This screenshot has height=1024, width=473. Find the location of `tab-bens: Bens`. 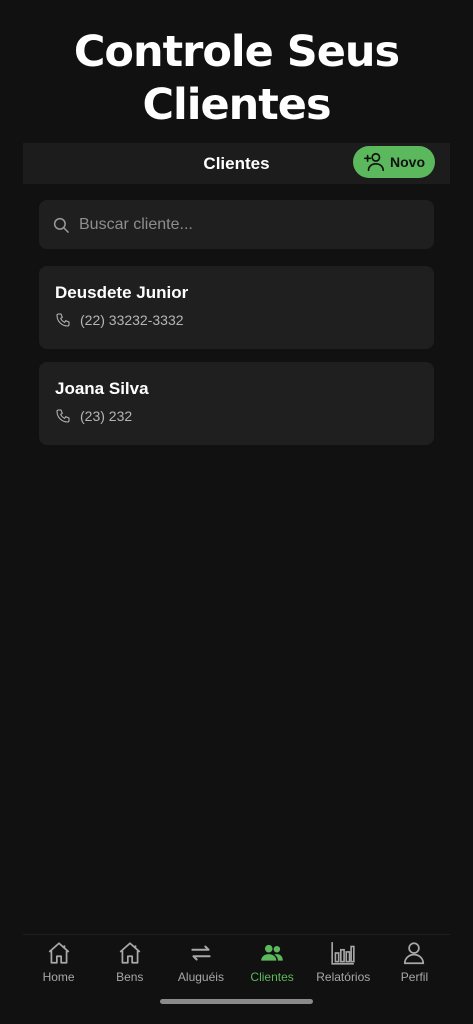

tab-bens: Bens is located at coordinates (129, 964).